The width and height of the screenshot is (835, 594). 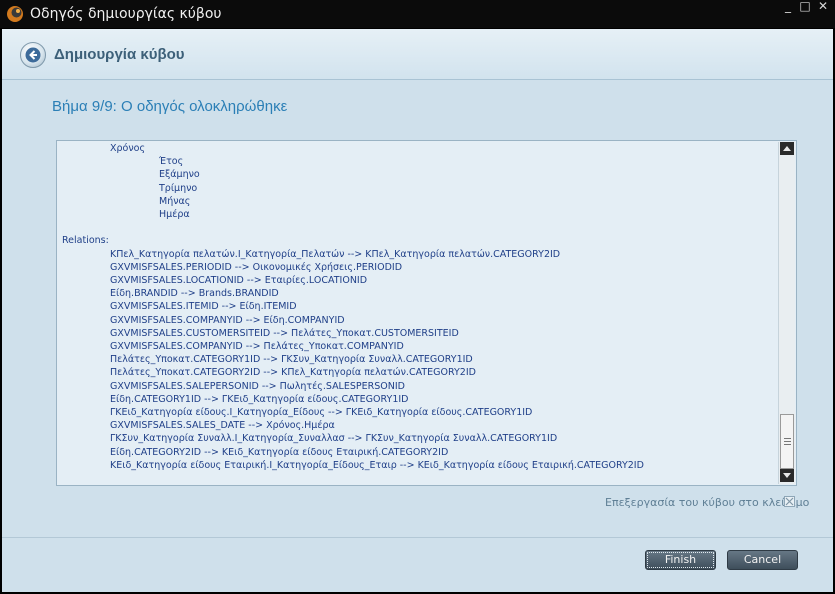 I want to click on vertical-scrollbar, so click(x=786, y=313).